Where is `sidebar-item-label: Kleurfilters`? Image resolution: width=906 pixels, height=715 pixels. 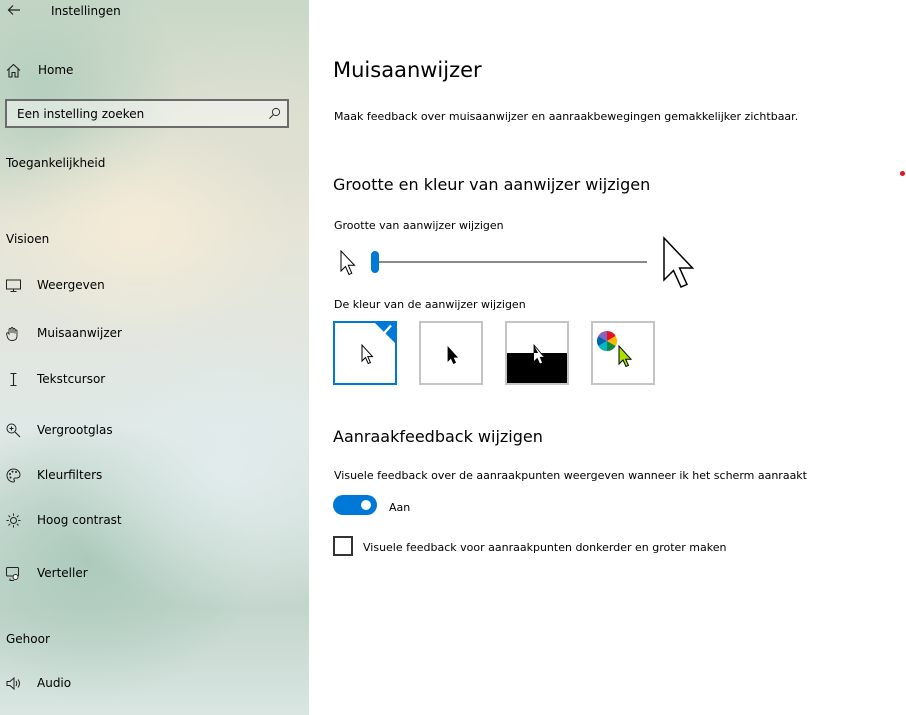 sidebar-item-label: Kleurfilters is located at coordinates (70, 475).